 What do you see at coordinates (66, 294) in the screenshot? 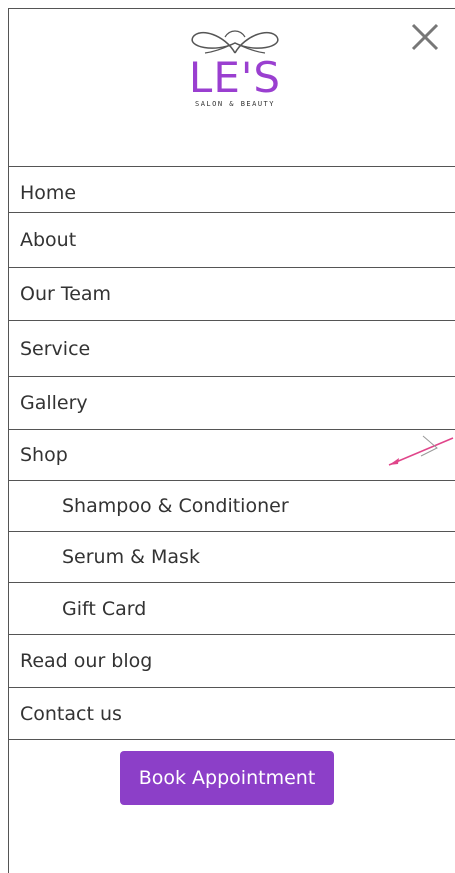
I see `menu-item-label: Our Team` at bounding box center [66, 294].